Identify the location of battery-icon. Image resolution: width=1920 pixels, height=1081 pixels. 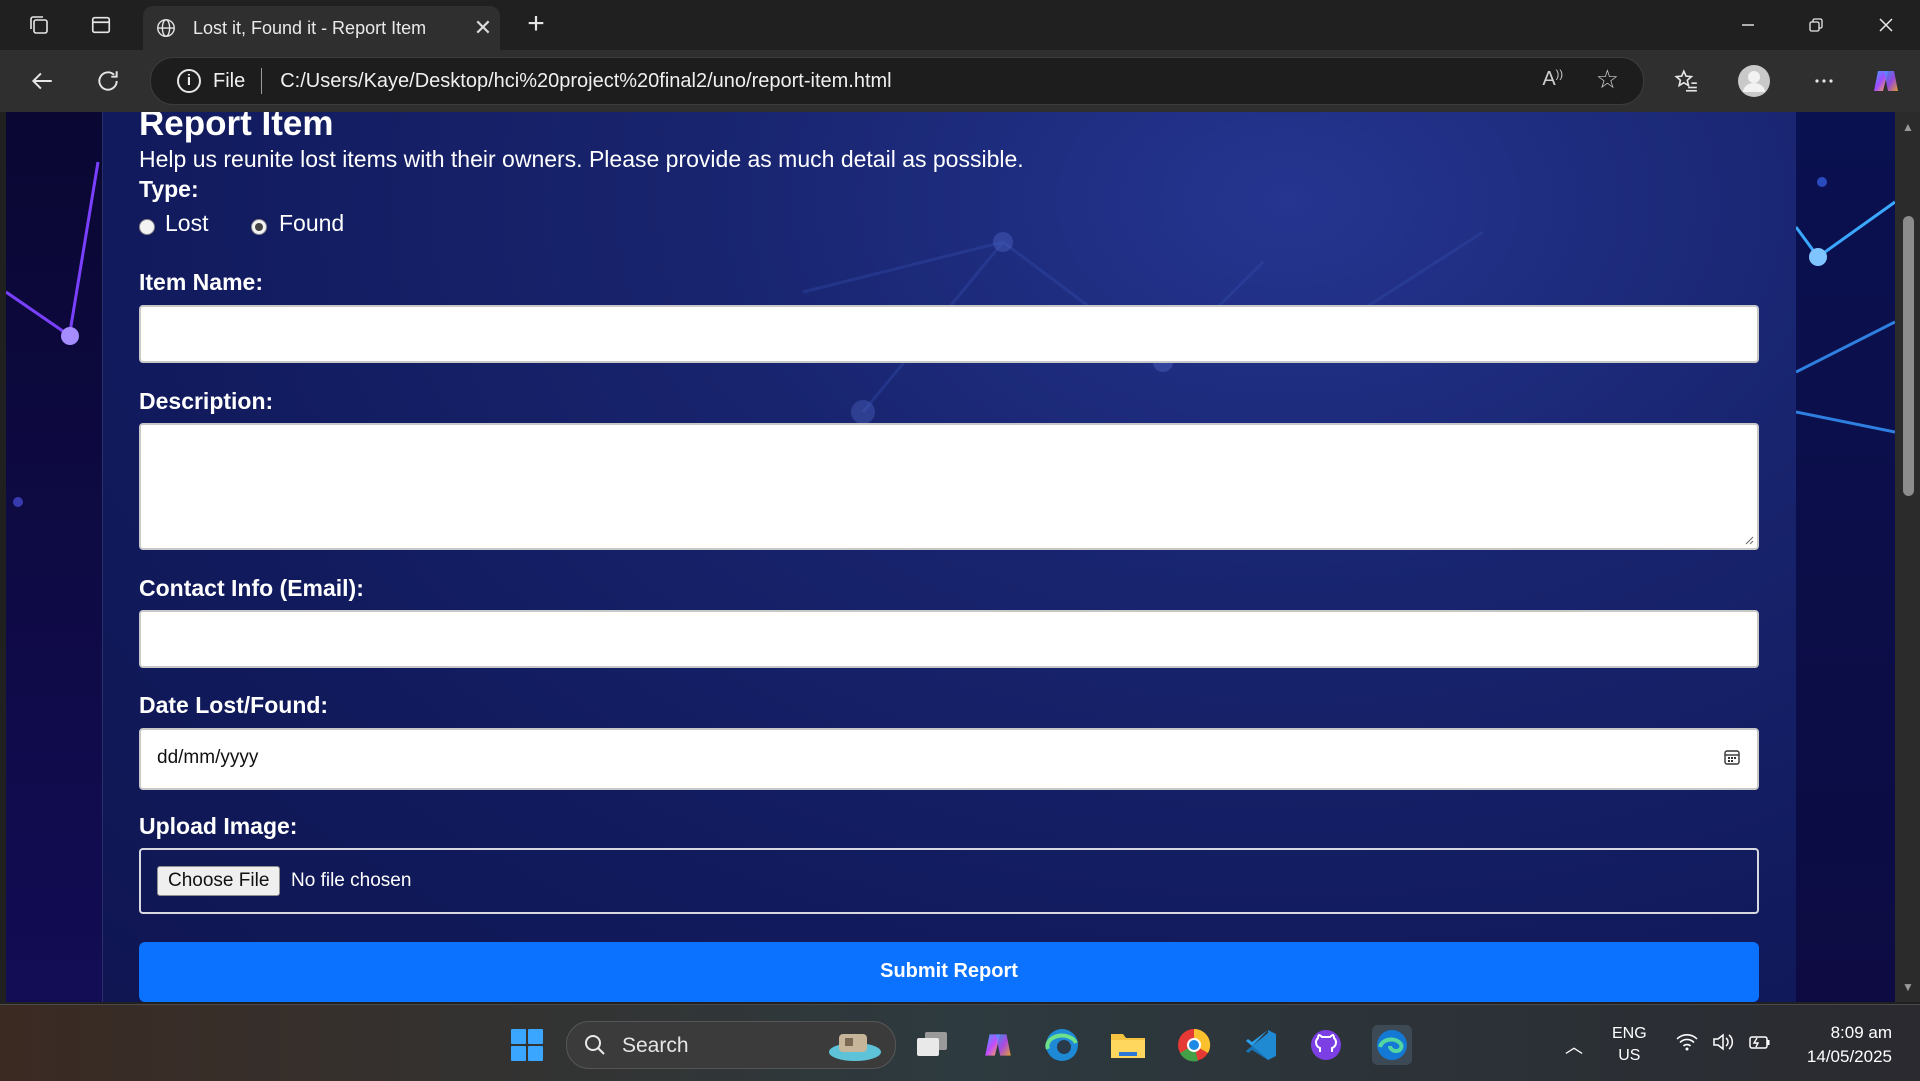
(1760, 1044).